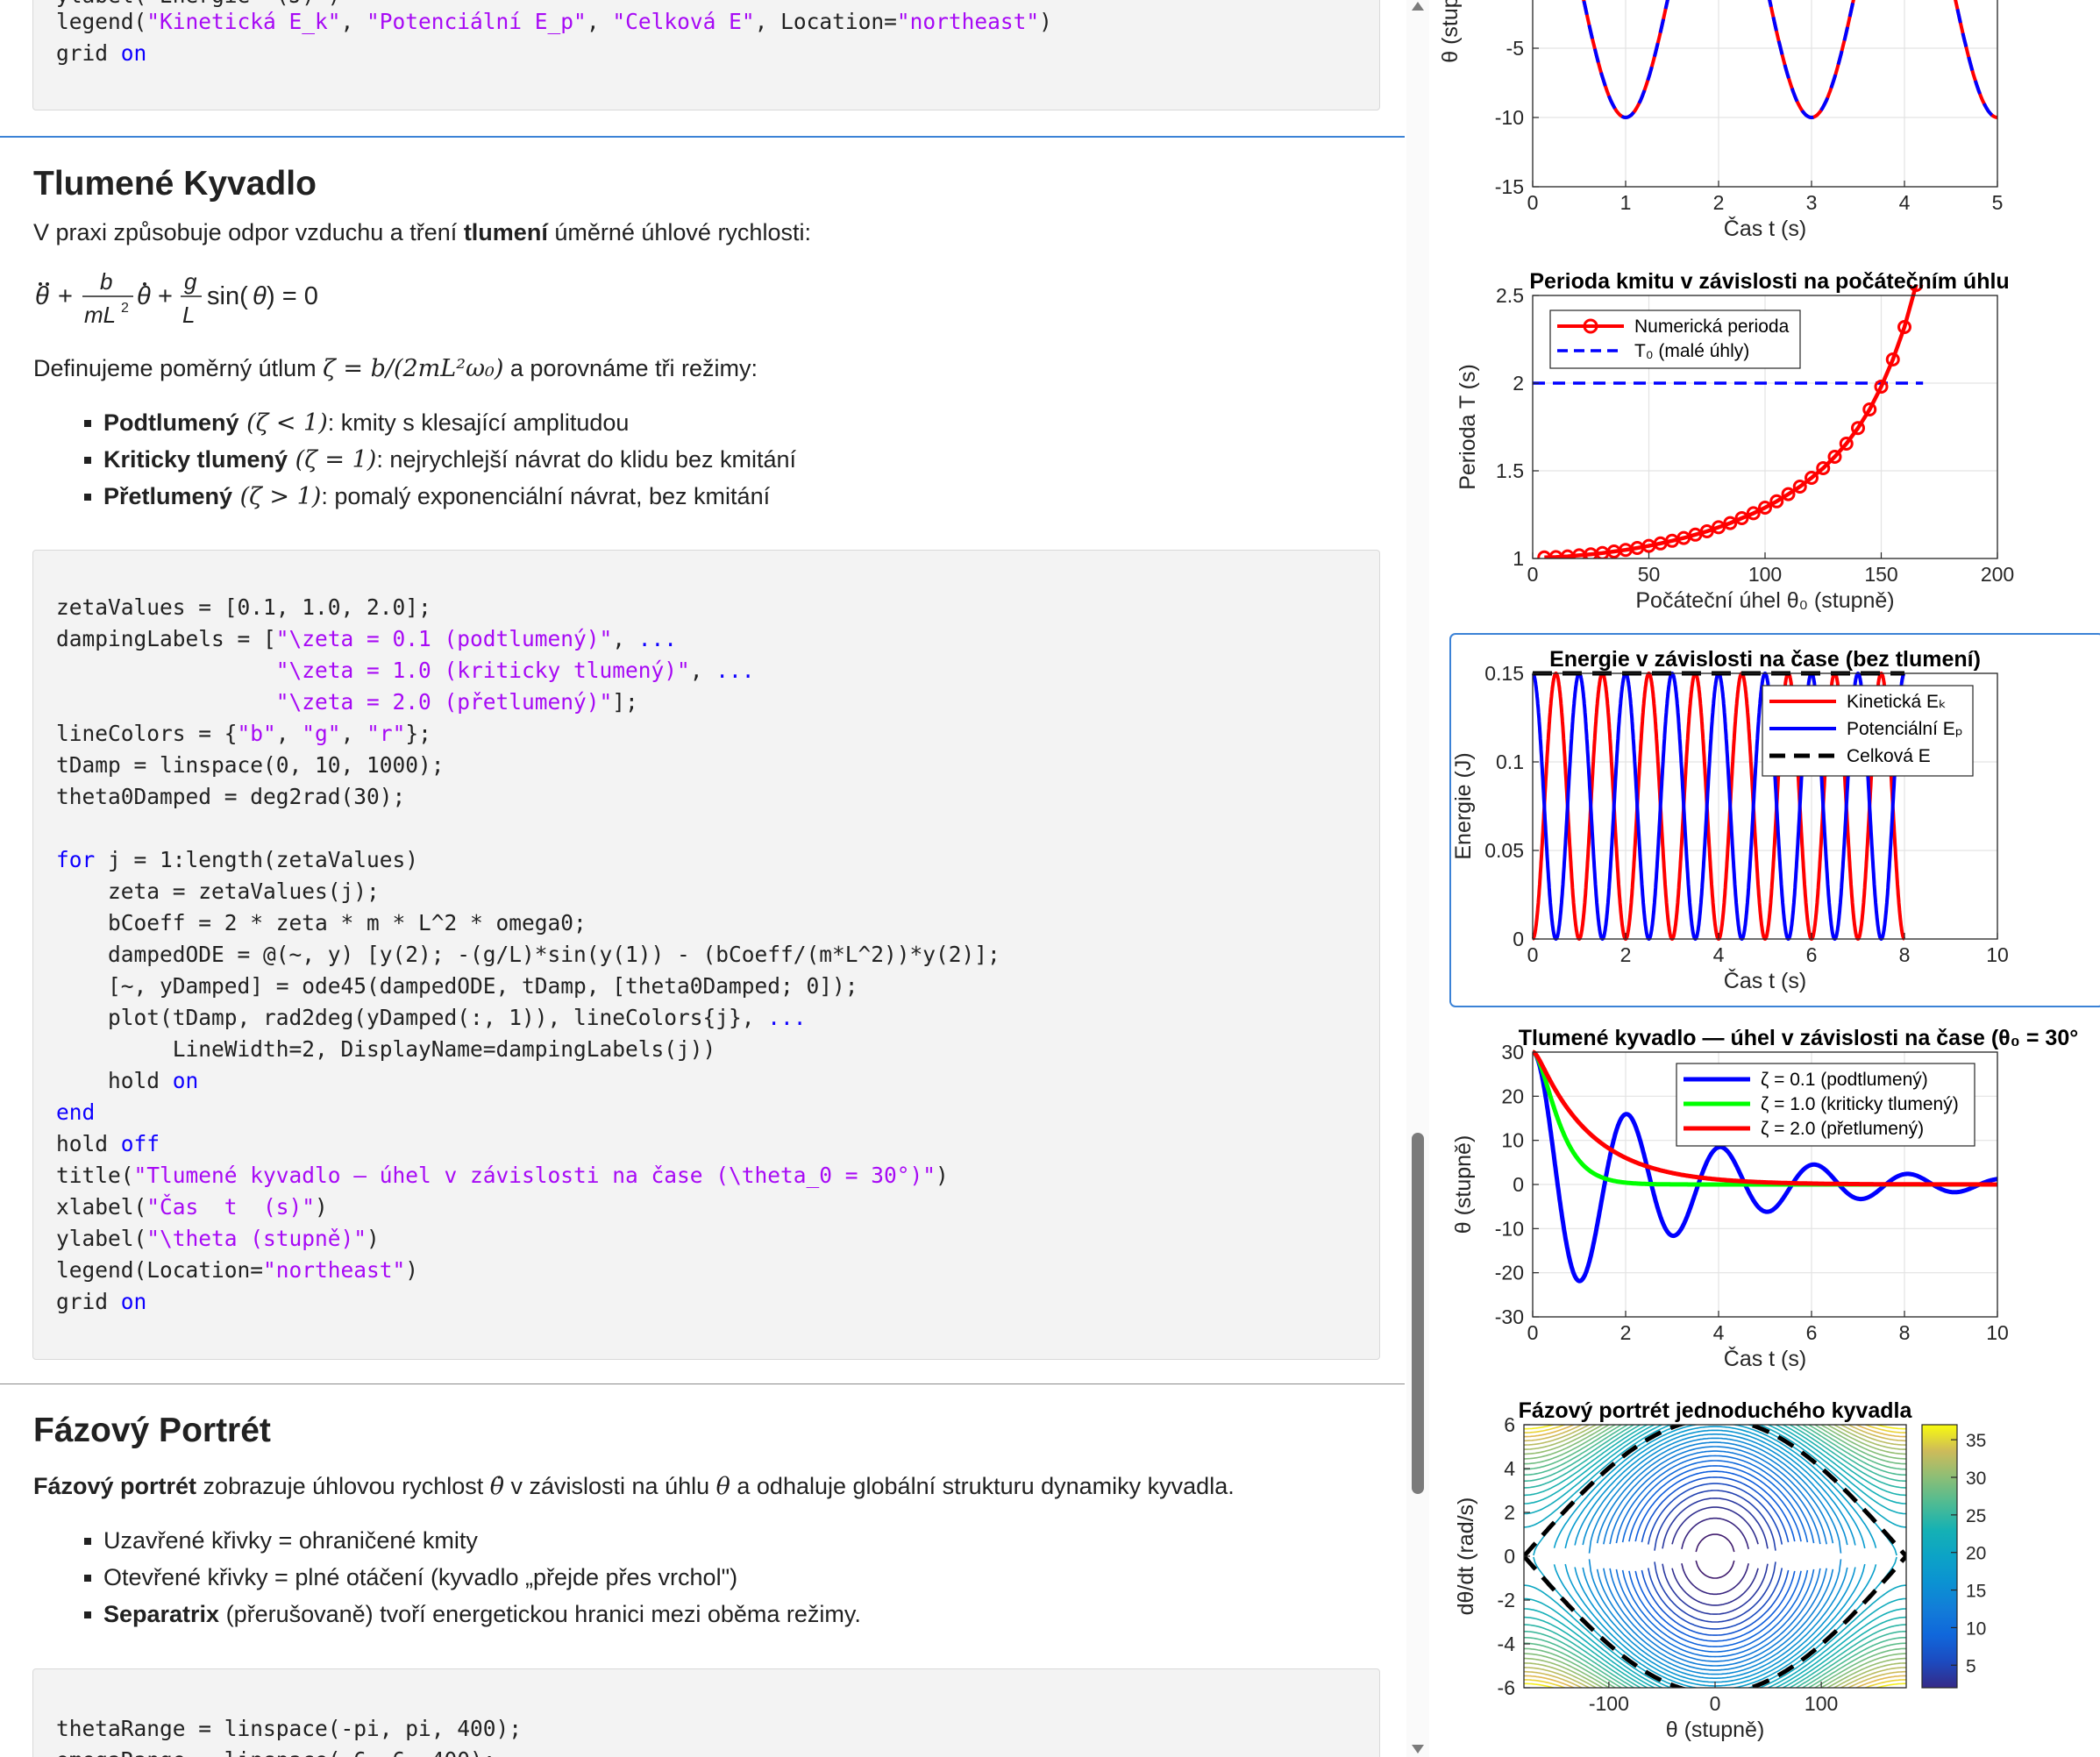 The image size is (2100, 1757). Describe the element at coordinates (1418, 1313) in the screenshot. I see `scrollbar-thumb` at that location.